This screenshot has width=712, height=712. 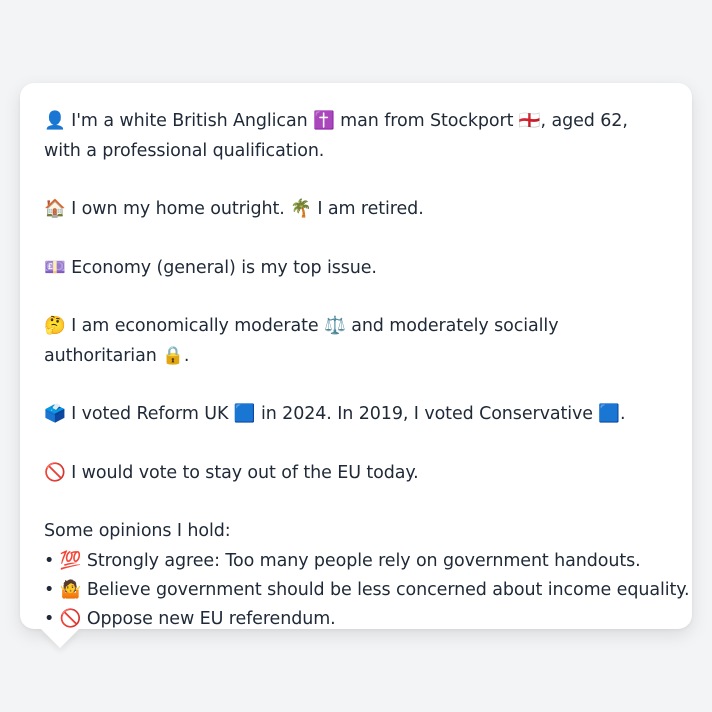 I want to click on opinion-item: • 🚫 Oppose new EU referendum., so click(x=190, y=619).